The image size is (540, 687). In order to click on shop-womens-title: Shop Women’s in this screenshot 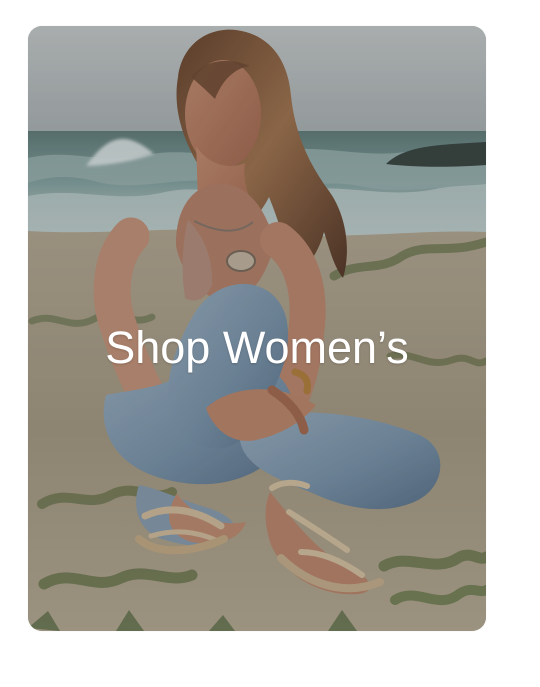, I will do `click(257, 347)`.